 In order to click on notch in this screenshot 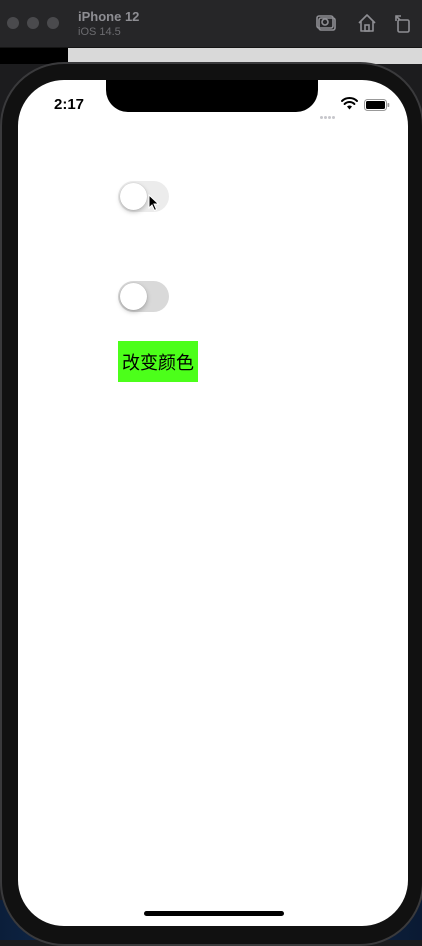, I will do `click(212, 96)`.